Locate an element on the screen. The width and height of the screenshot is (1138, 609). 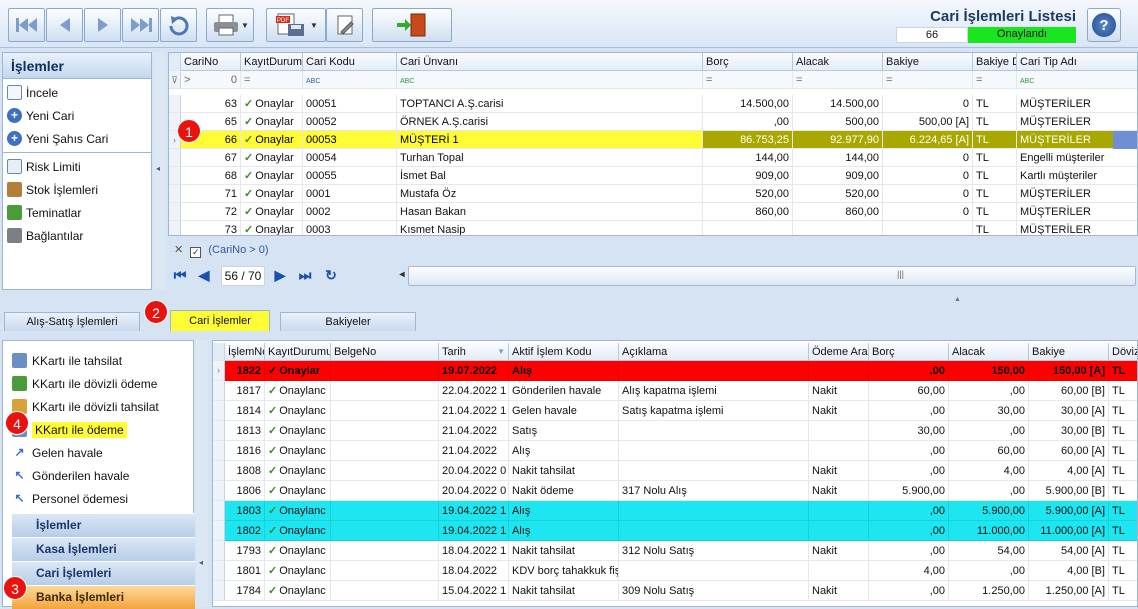
cell-alacak: 92.977,90 is located at coordinates (838, 140).